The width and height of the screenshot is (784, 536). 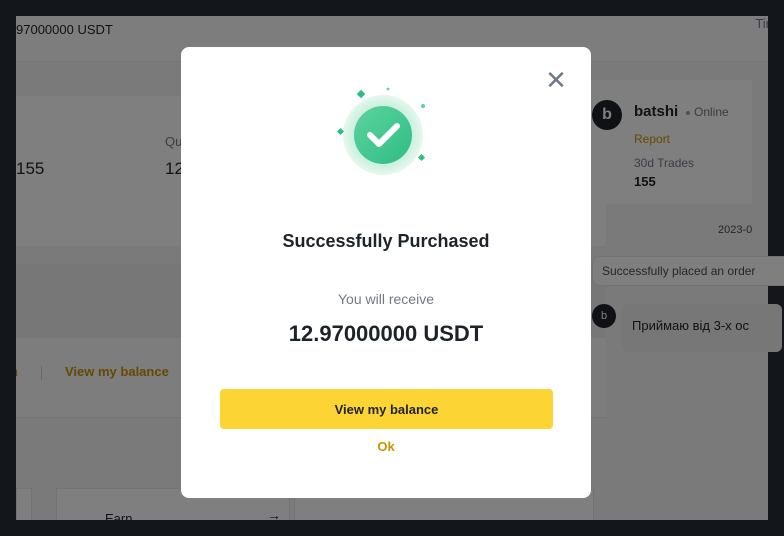 What do you see at coordinates (556, 80) in the screenshot?
I see `close-icon: ✕` at bounding box center [556, 80].